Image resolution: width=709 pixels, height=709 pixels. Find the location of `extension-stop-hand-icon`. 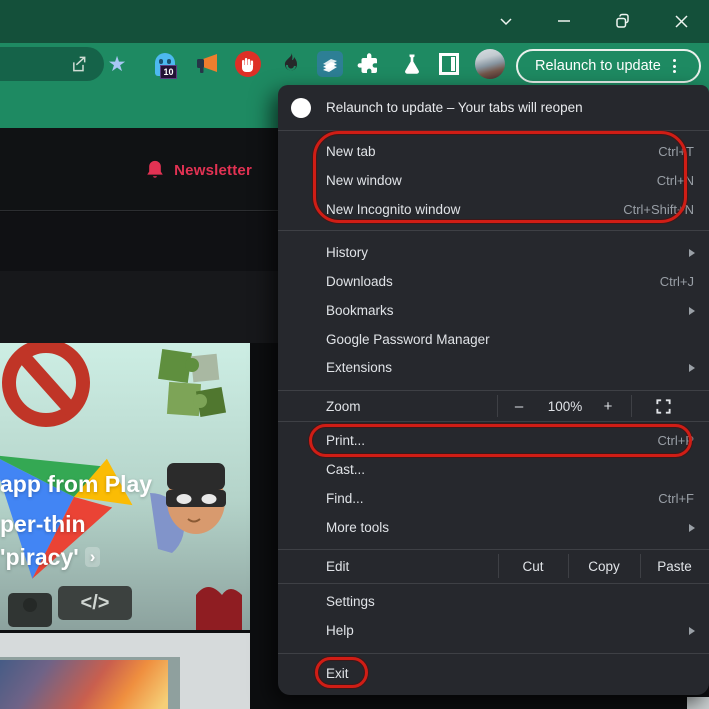

extension-stop-hand-icon is located at coordinates (248, 64).